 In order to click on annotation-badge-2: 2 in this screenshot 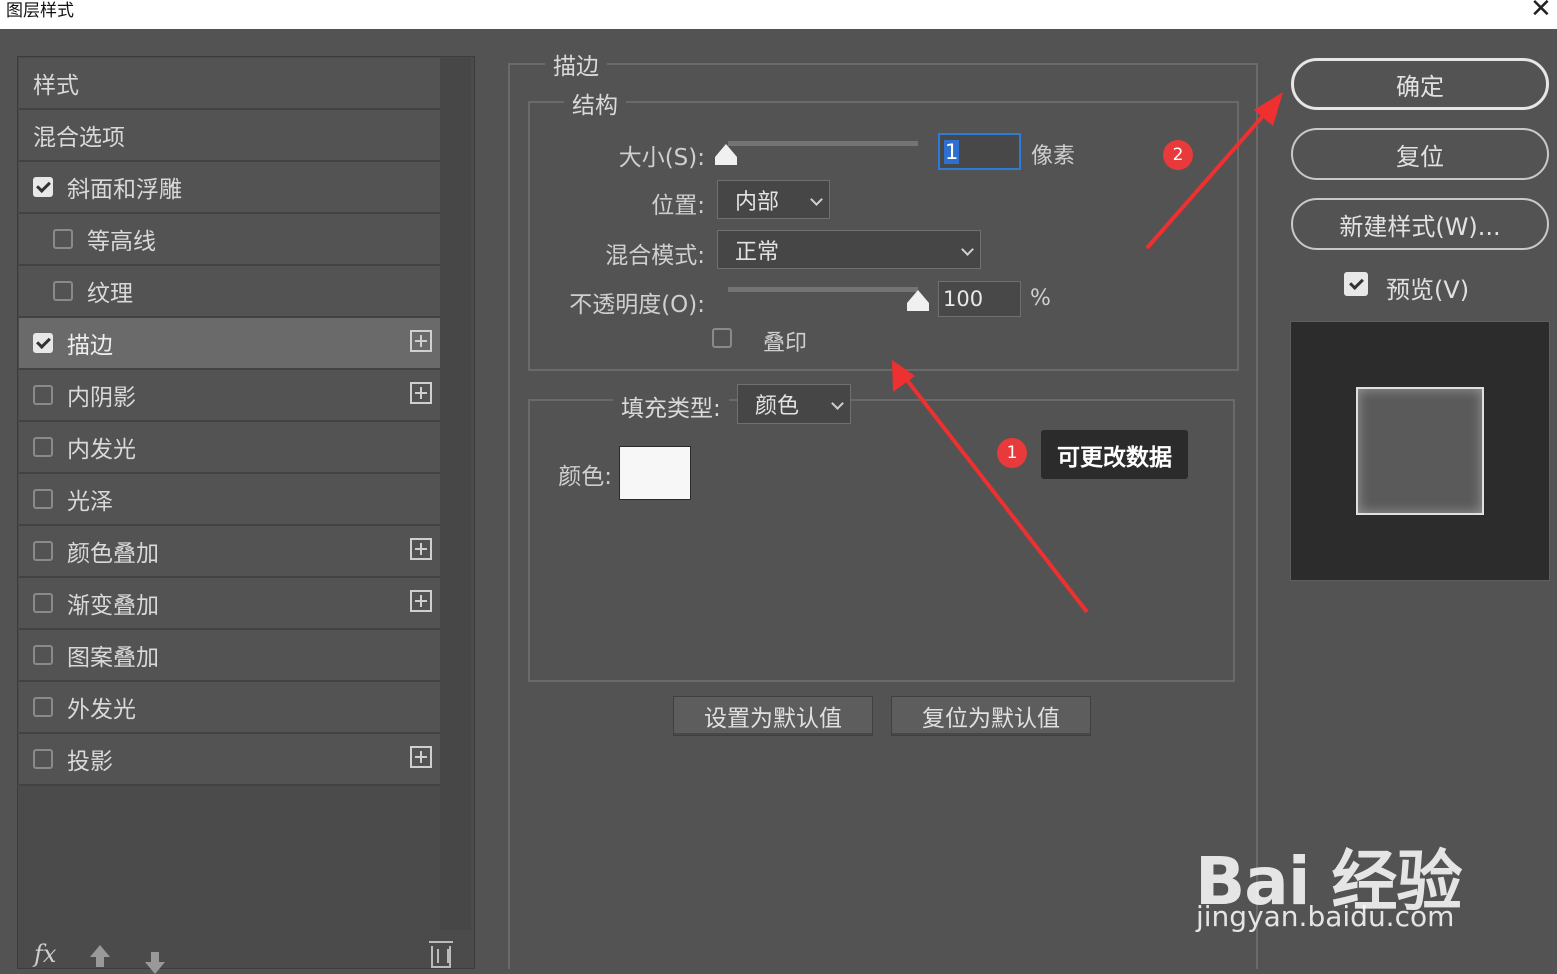, I will do `click(1178, 155)`.